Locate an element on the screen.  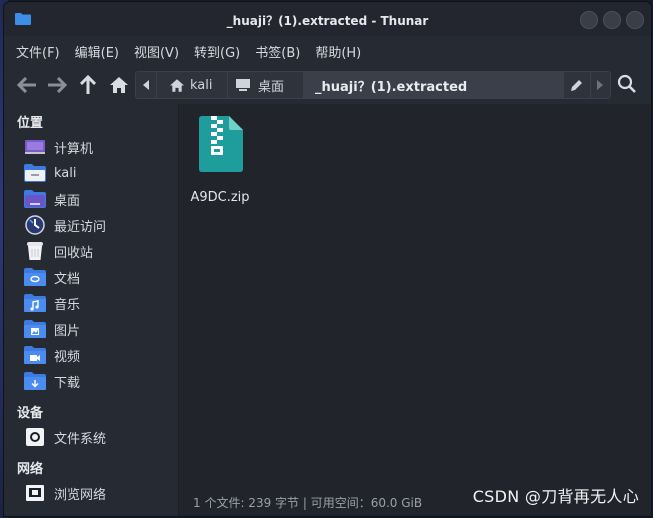
sidebar-item-label: 下载 is located at coordinates (67, 383).